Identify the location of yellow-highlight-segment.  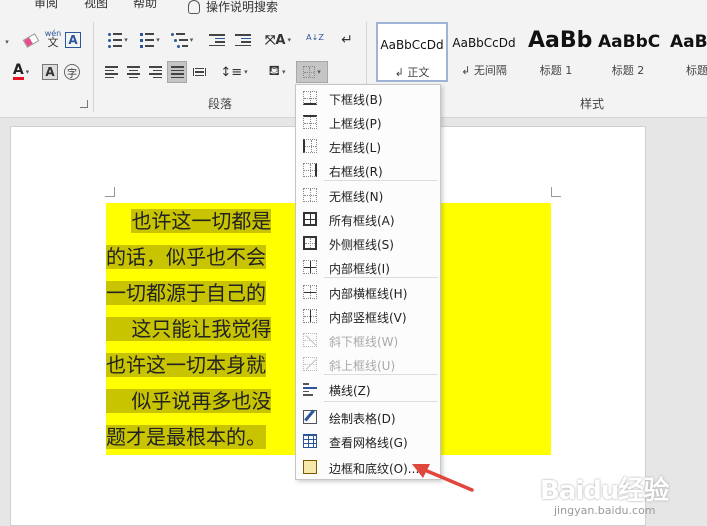
(119, 221).